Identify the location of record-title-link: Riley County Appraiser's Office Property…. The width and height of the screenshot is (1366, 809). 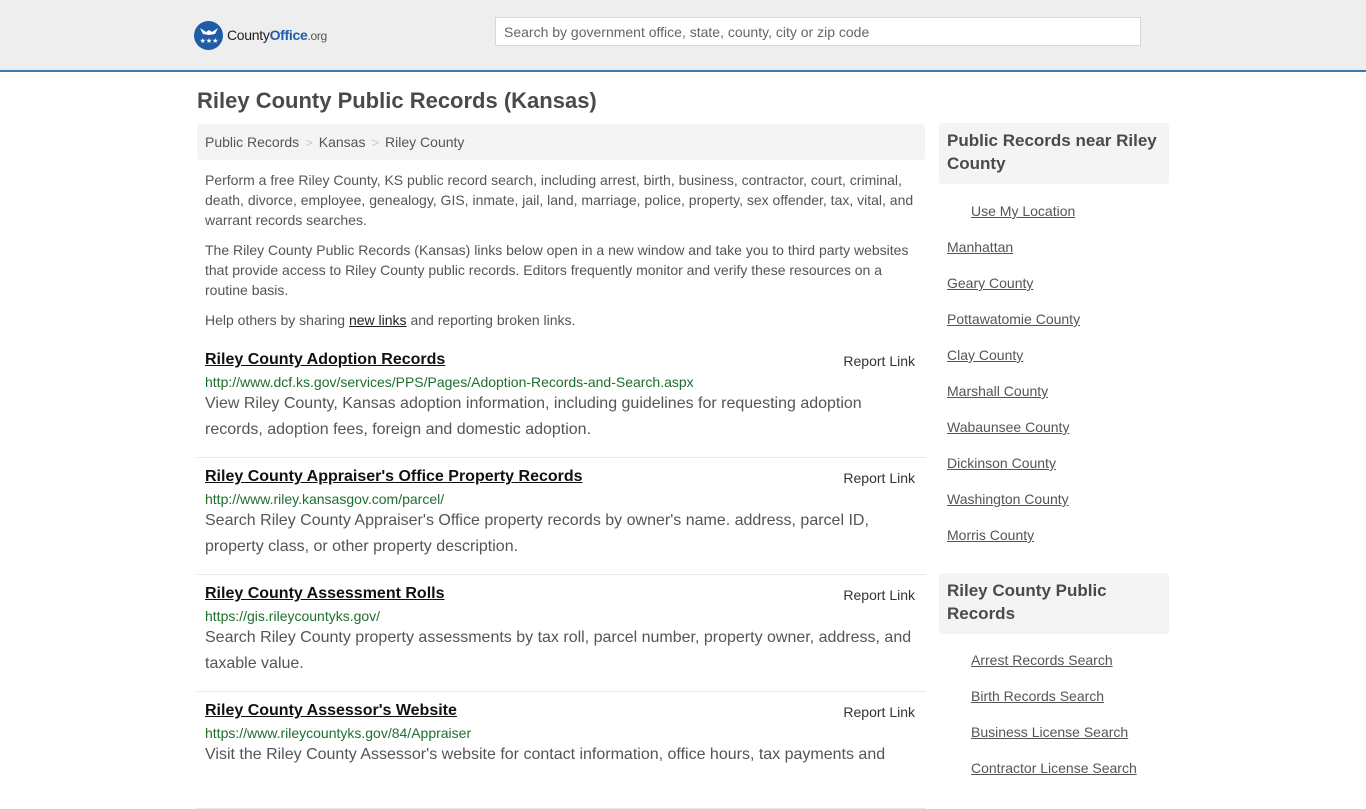
(394, 477).